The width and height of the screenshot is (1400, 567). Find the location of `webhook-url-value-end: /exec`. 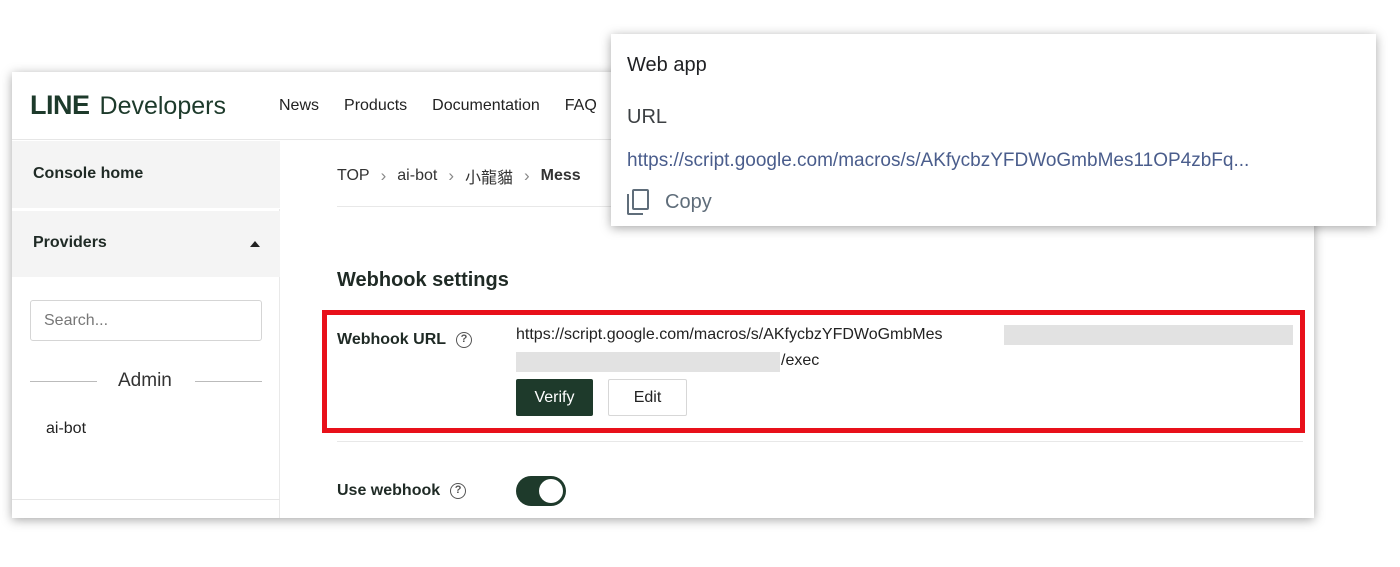

webhook-url-value-end: /exec is located at coordinates (800, 360).